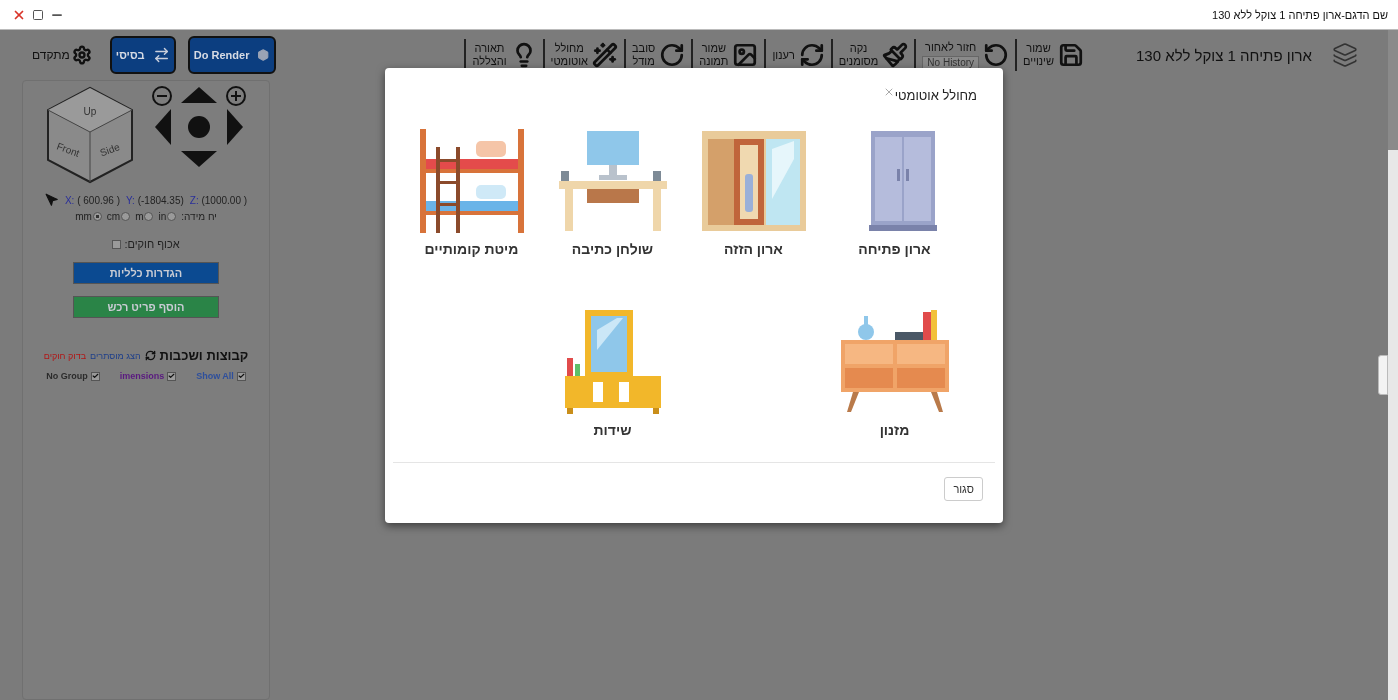  I want to click on settings-icon, so click(81, 55).